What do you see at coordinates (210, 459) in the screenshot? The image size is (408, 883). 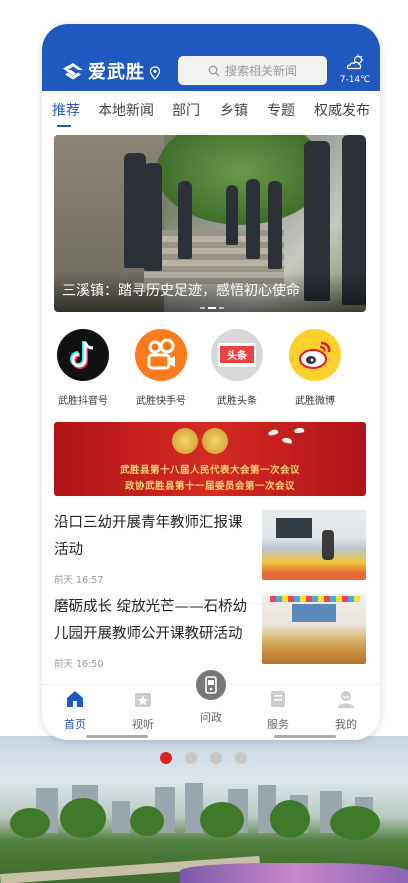 I see `meeting-banner-ad: 武胜县第十八届人民代表大会第一次会议 政协武胜县第十一届委员会第一次会议` at bounding box center [210, 459].